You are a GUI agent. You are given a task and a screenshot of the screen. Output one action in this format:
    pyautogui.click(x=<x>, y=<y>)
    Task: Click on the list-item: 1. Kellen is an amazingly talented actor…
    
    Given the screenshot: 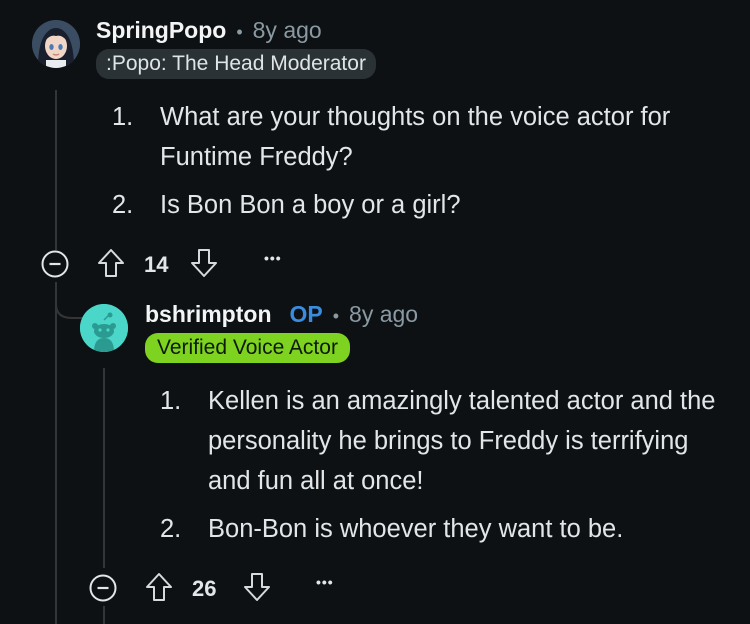 What is the action you would take?
    pyautogui.click(x=440, y=441)
    